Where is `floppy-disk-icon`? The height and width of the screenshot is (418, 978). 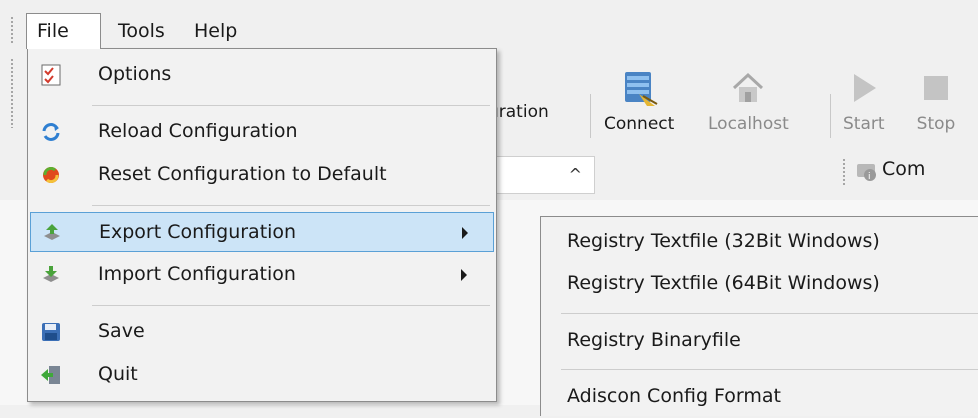
floppy-disk-icon is located at coordinates (51, 332).